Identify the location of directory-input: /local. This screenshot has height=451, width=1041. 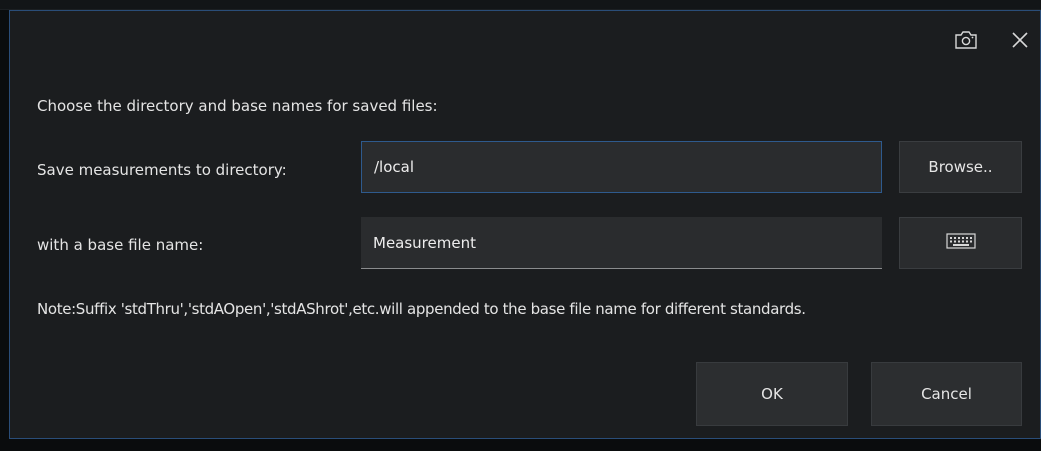
(621, 167).